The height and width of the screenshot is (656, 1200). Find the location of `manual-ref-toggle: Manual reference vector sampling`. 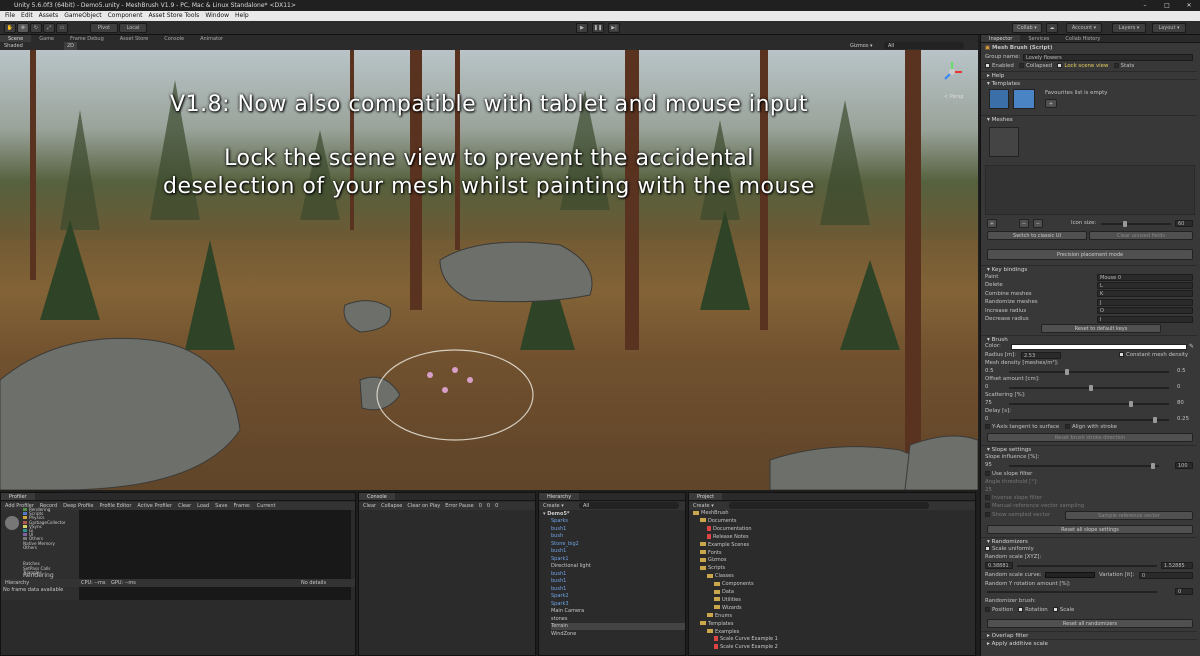

manual-ref-toggle: Manual reference vector sampling is located at coordinates (1090, 506).